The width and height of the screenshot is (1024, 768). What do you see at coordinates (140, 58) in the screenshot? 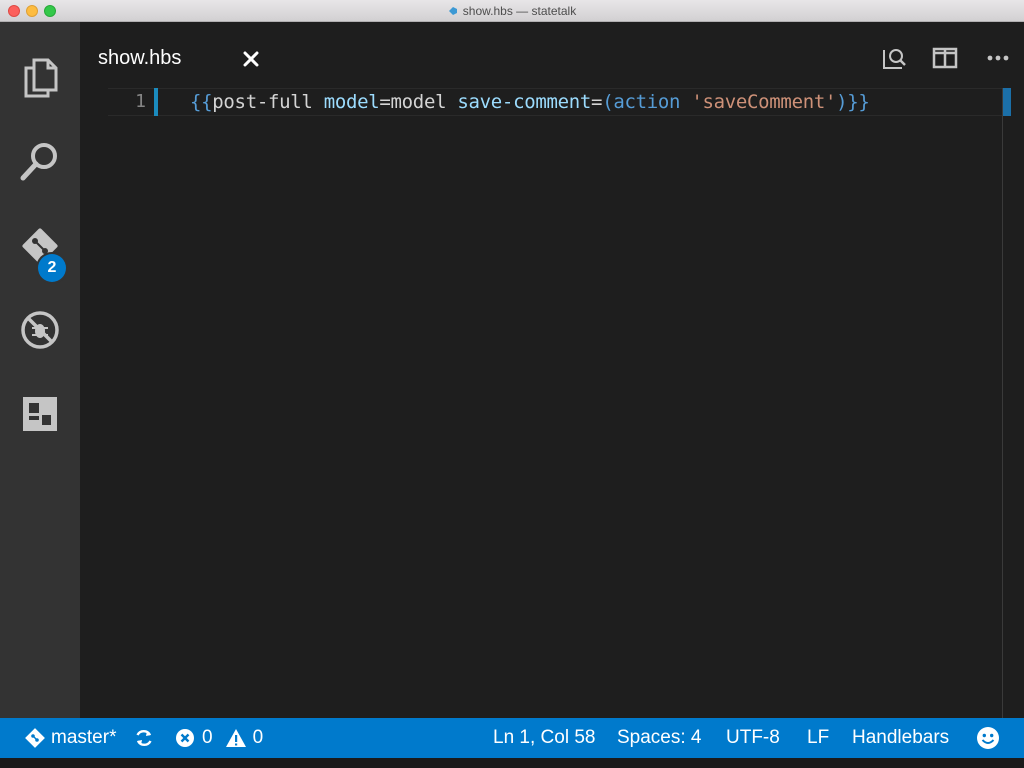
I see `tab-label: show.hbs` at bounding box center [140, 58].